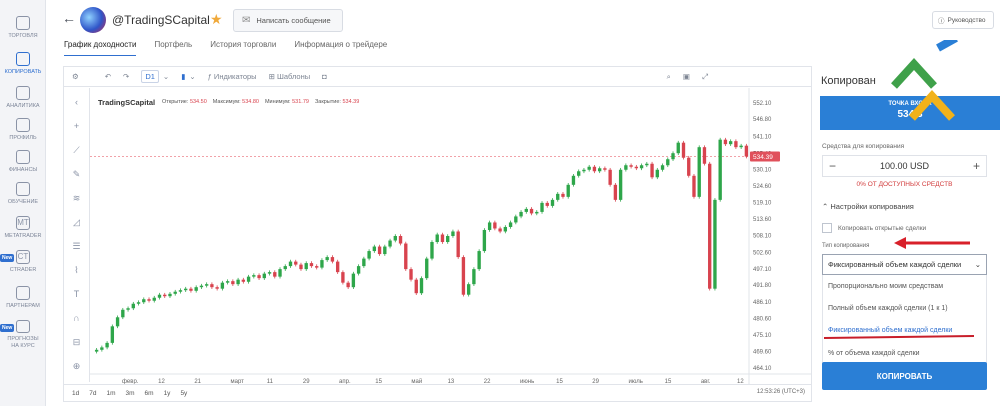  What do you see at coordinates (762, 137) in the screenshot?
I see `y-tick-label: 541.10` at bounding box center [762, 137].